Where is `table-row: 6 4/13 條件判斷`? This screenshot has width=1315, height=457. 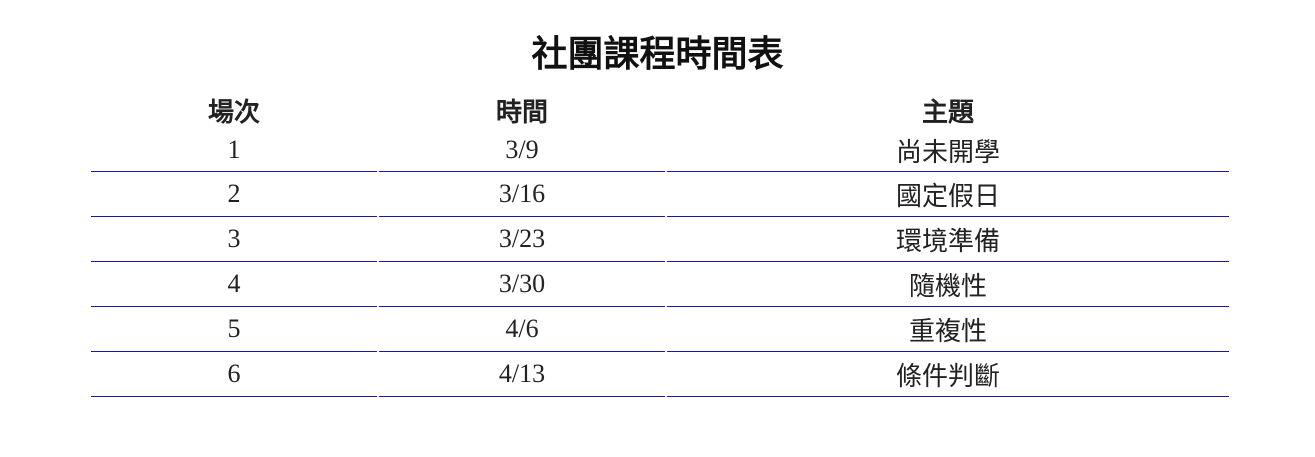 table-row: 6 4/13 條件判斷 is located at coordinates (660, 374).